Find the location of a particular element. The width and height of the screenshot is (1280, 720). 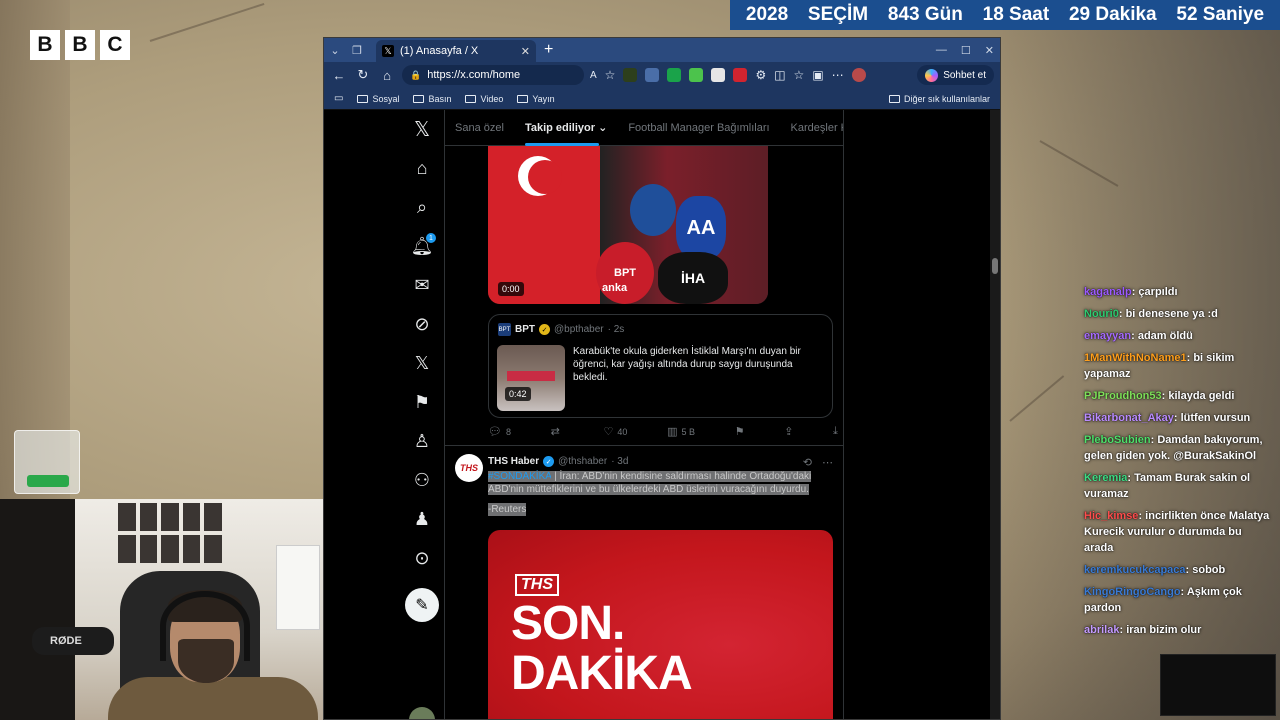

copilot-icon is located at coordinates (932, 75).